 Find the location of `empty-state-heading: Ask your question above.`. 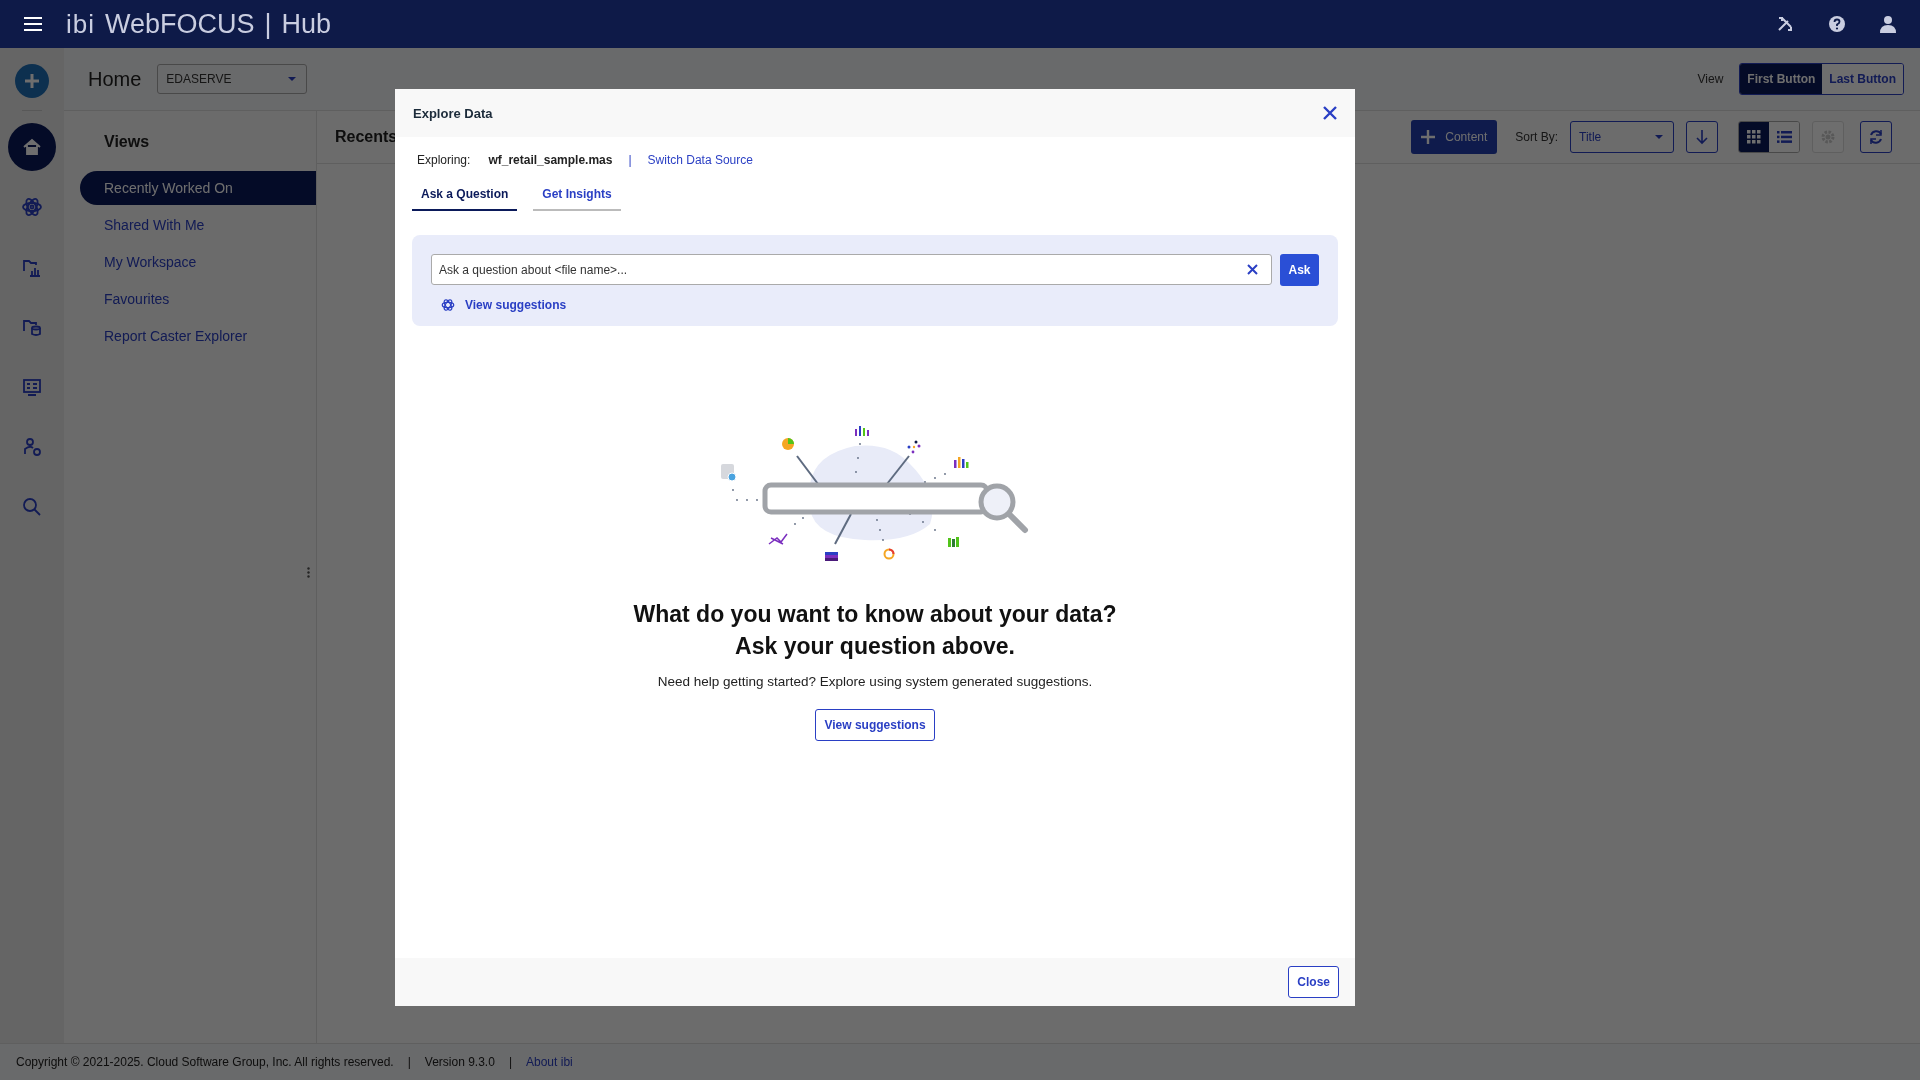

empty-state-heading: Ask your question above. is located at coordinates (875, 646).